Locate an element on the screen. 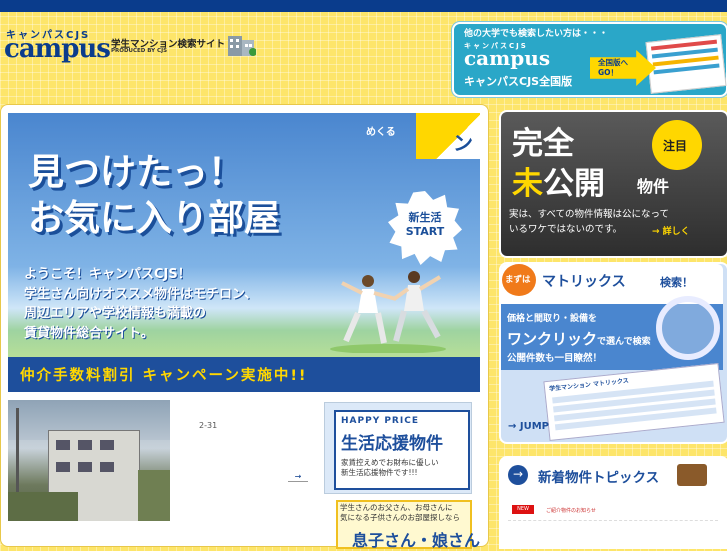 The image size is (727, 551). promo-logo: campus is located at coordinates (507, 58).